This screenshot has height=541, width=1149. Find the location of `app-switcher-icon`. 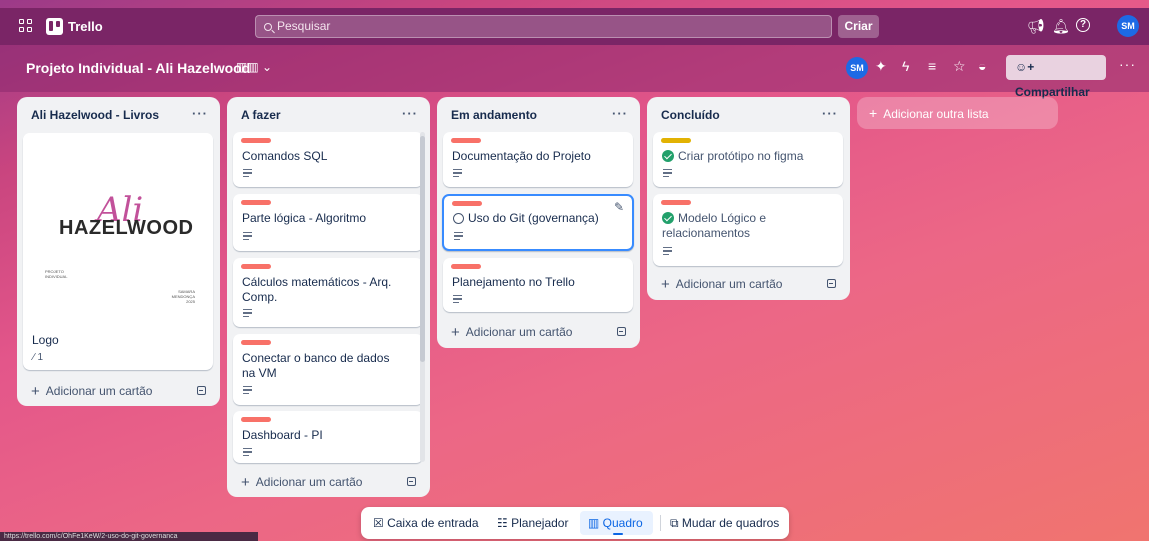

app-switcher-icon is located at coordinates (26, 26).